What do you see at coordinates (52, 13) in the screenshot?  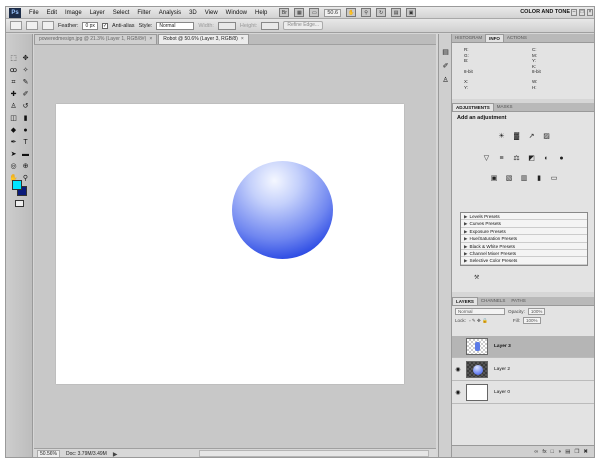 I see `menu-edit: Edit` at bounding box center [52, 13].